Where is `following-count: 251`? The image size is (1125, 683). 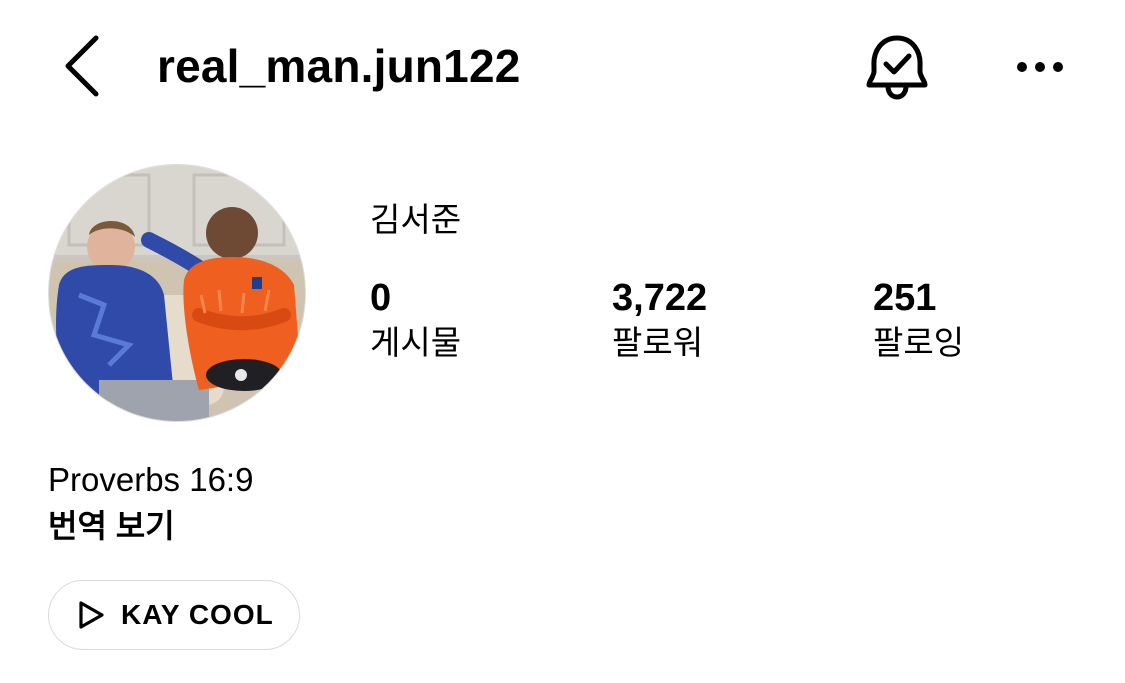 following-count: 251 is located at coordinates (905, 298).